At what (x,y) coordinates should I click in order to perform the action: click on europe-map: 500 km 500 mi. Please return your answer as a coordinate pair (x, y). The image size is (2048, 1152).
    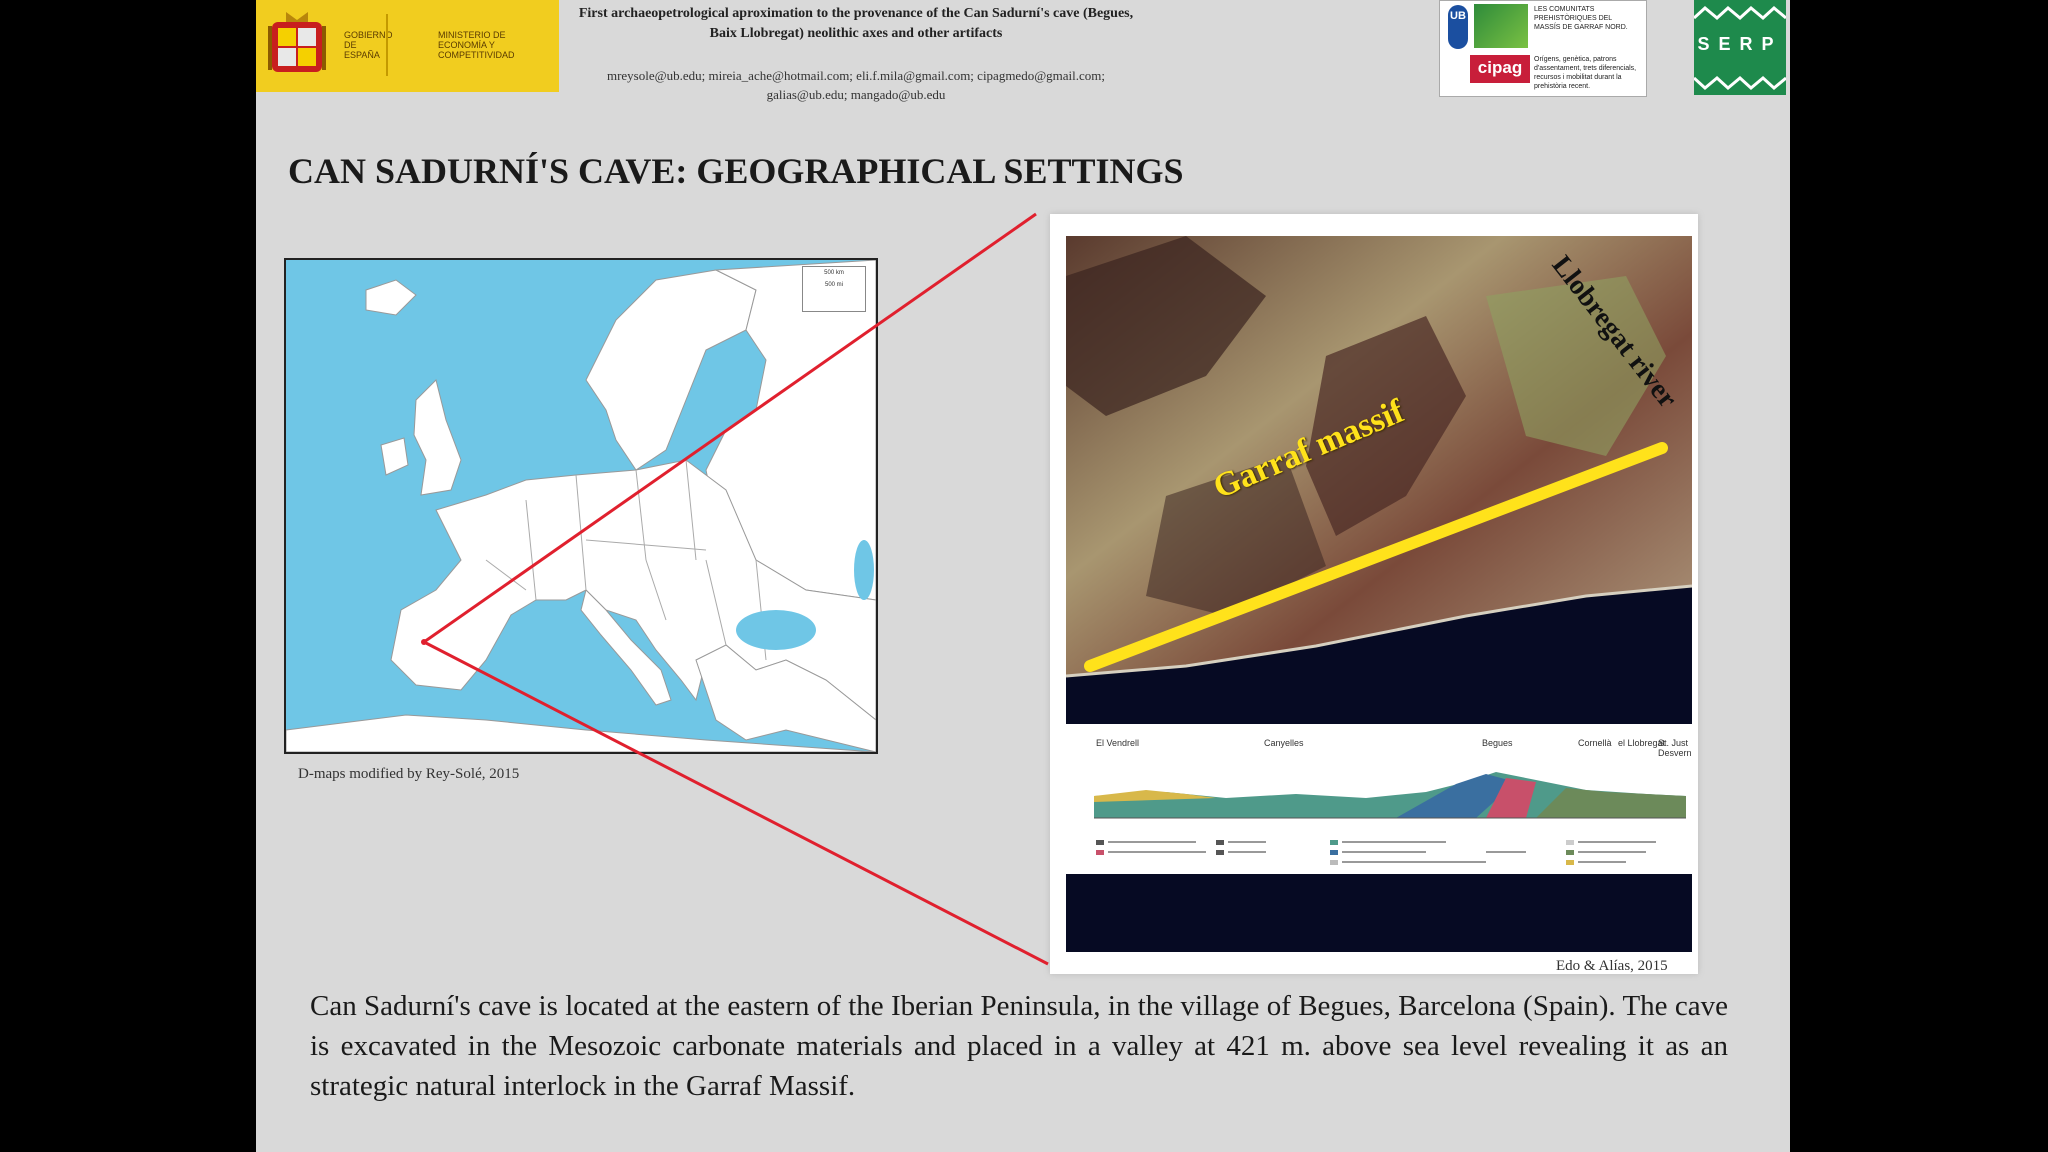
    Looking at the image, I should click on (581, 506).